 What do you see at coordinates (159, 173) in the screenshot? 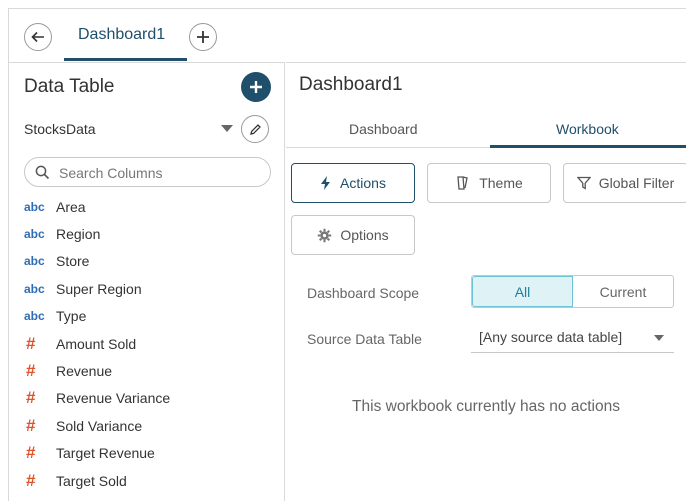
I see `search-input` at bounding box center [159, 173].